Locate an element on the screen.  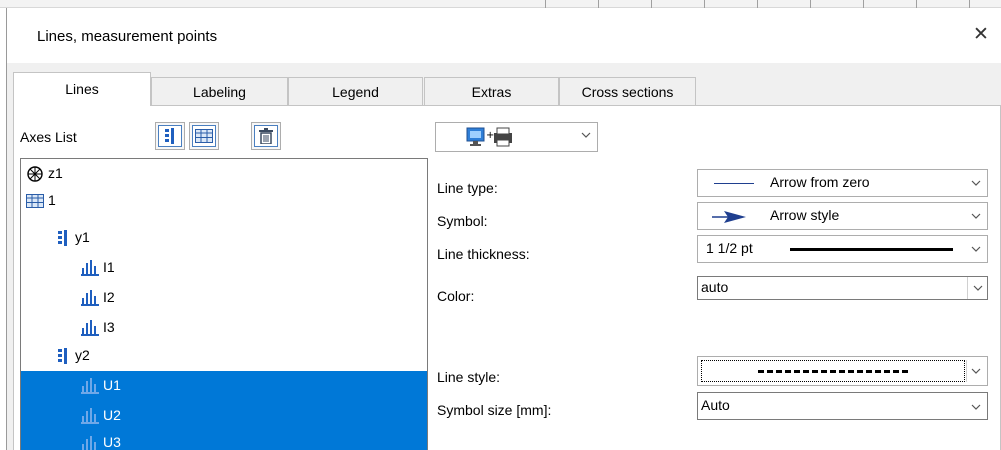
tab-extras: Extras is located at coordinates (491, 91).